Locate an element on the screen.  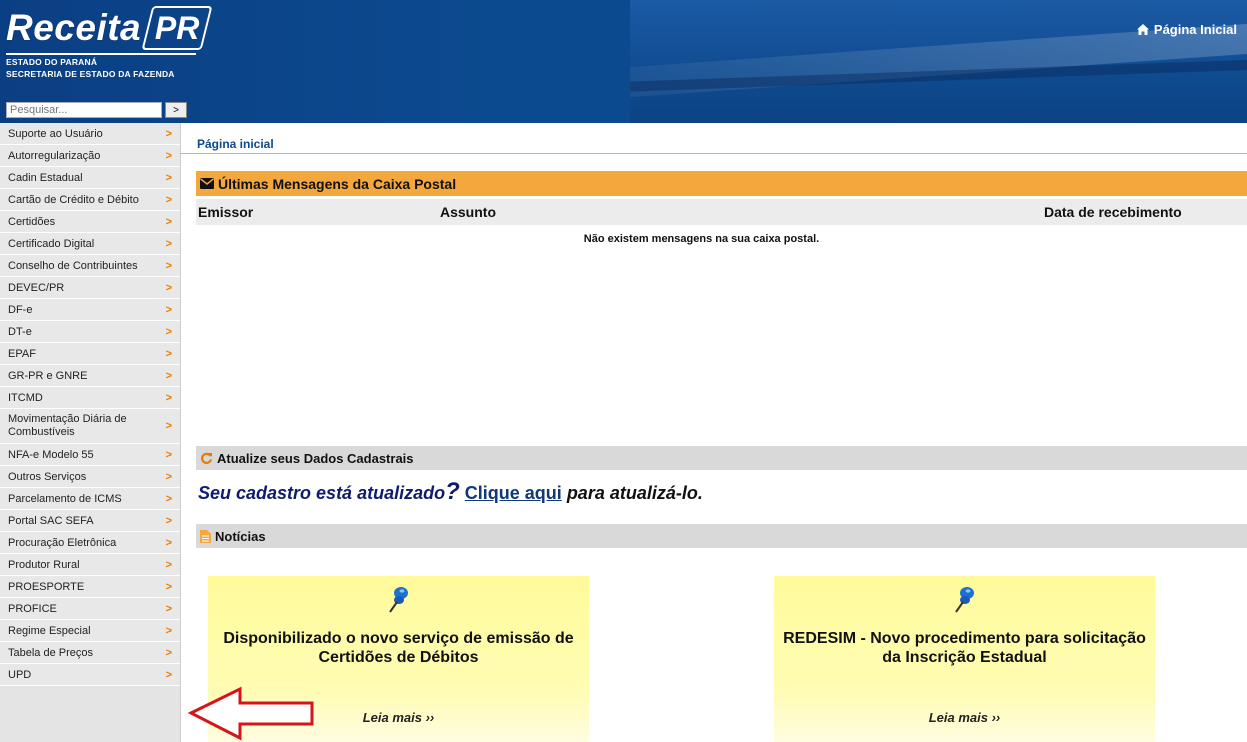
sidebar-item-label: Cadin Estadual is located at coordinates (45, 177).